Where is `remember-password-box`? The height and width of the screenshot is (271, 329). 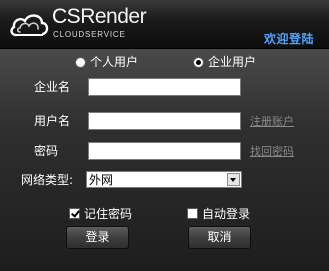
remember-password-box is located at coordinates (74, 213).